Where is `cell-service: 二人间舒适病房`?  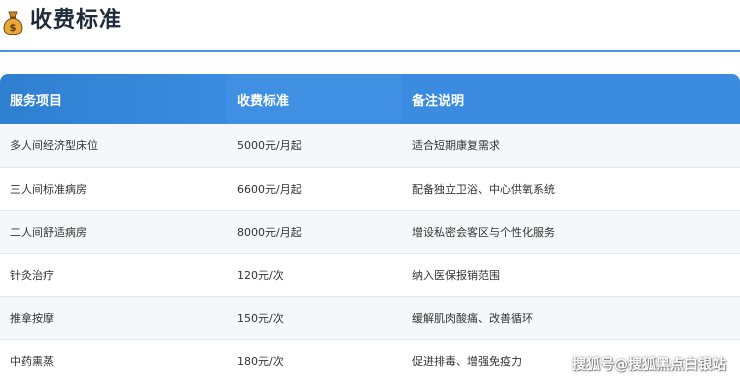
cell-service: 二人间舒适病房 is located at coordinates (113, 232).